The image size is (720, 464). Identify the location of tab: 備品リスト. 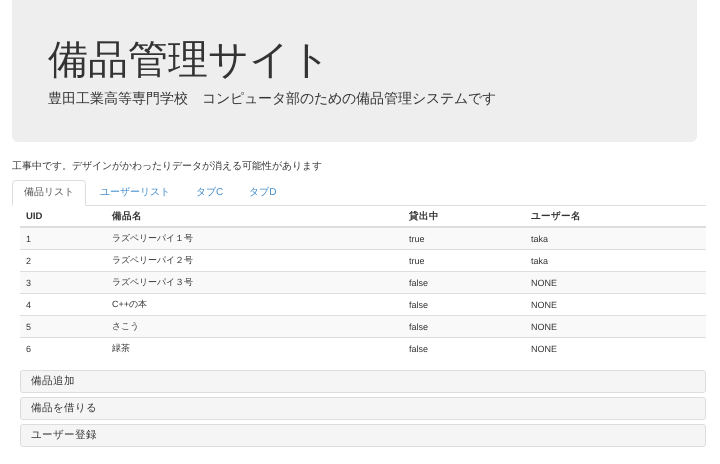
(49, 193).